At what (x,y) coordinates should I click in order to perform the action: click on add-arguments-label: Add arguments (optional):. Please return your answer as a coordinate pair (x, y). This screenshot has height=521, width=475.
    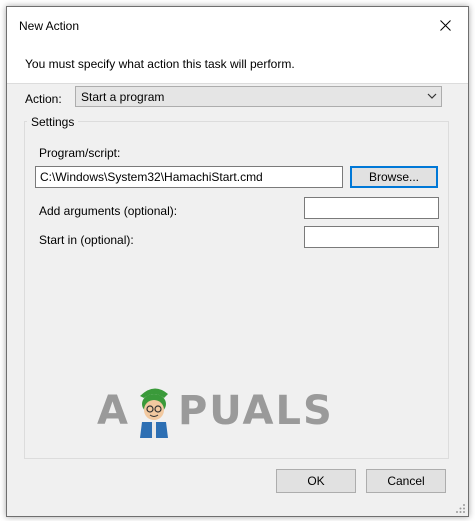
    Looking at the image, I should click on (108, 211).